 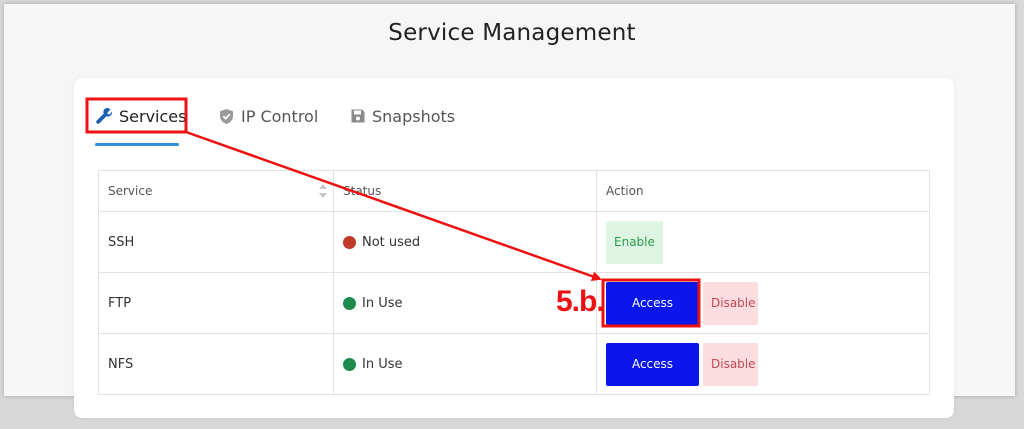 I want to click on floppy-disk-icon, so click(x=358, y=116).